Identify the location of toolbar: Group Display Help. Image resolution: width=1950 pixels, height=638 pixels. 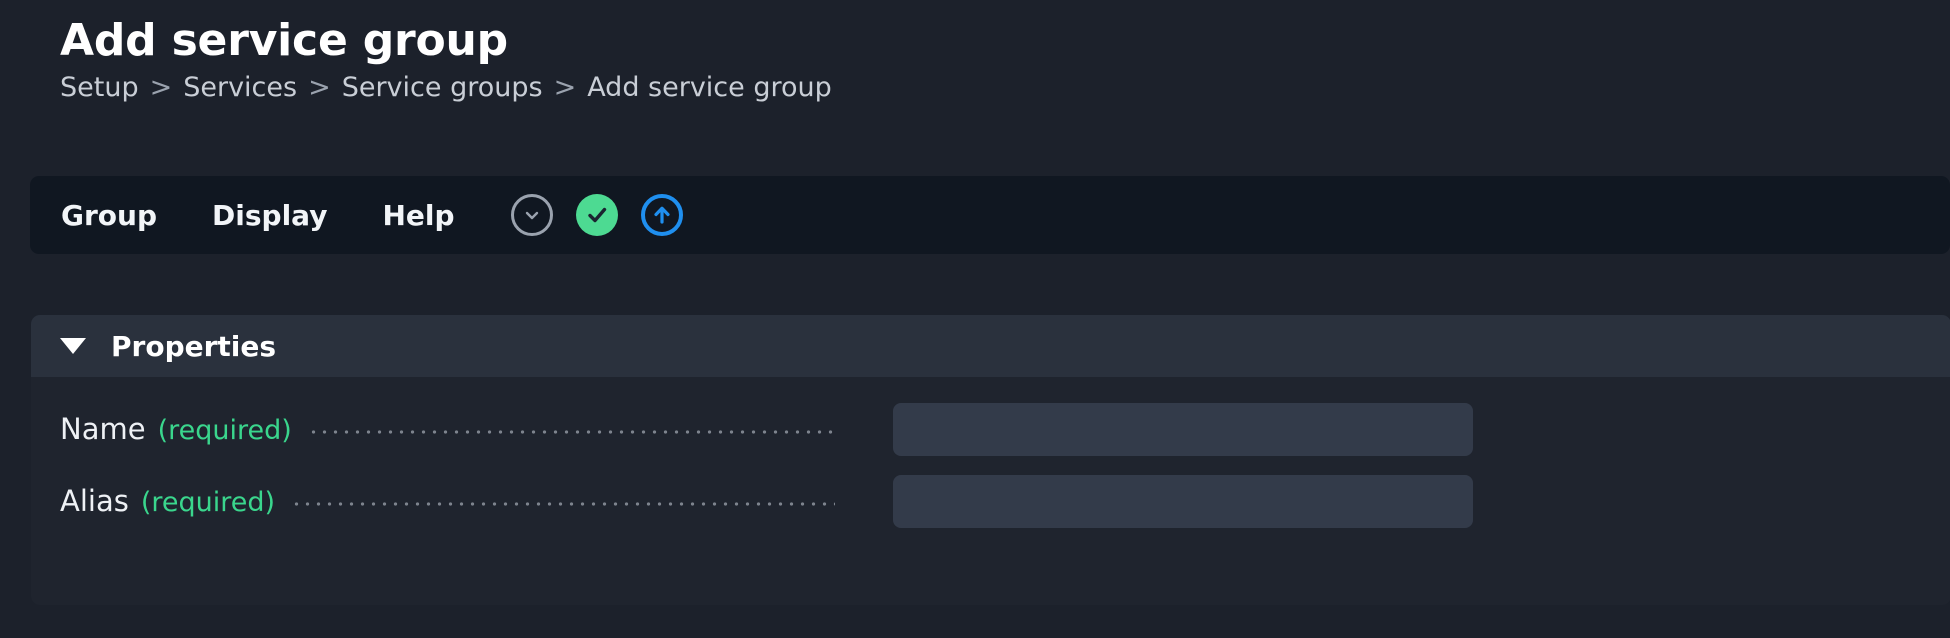
(990, 215).